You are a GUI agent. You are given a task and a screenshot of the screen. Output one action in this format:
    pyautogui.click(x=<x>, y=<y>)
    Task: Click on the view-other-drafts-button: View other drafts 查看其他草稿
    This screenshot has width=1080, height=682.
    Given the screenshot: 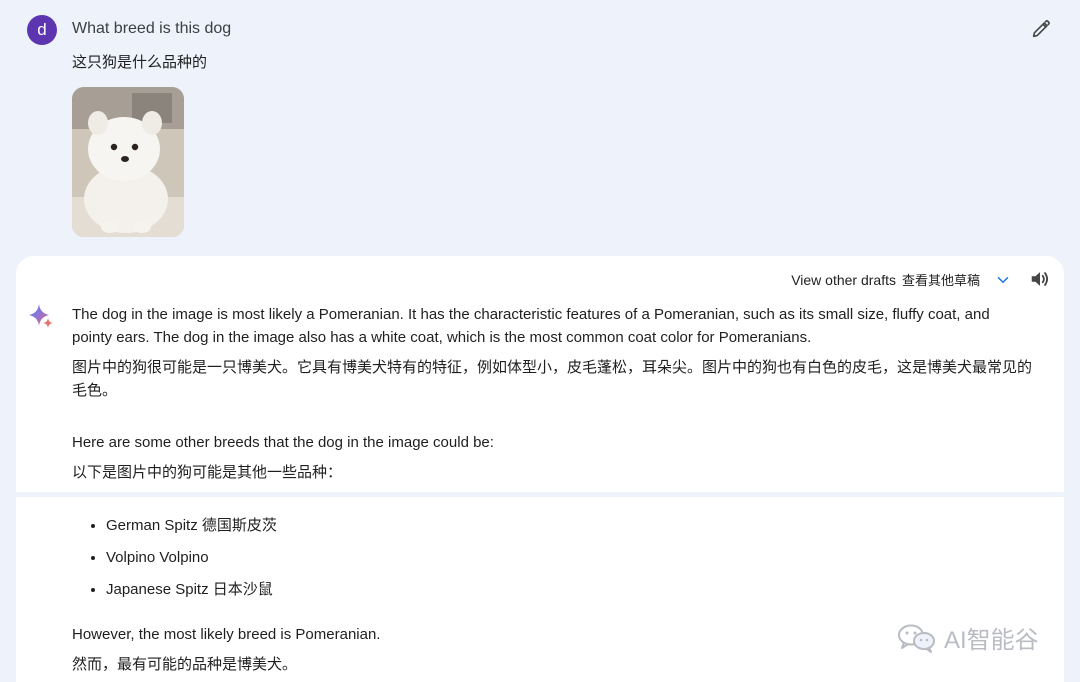 What is the action you would take?
    pyautogui.click(x=901, y=279)
    